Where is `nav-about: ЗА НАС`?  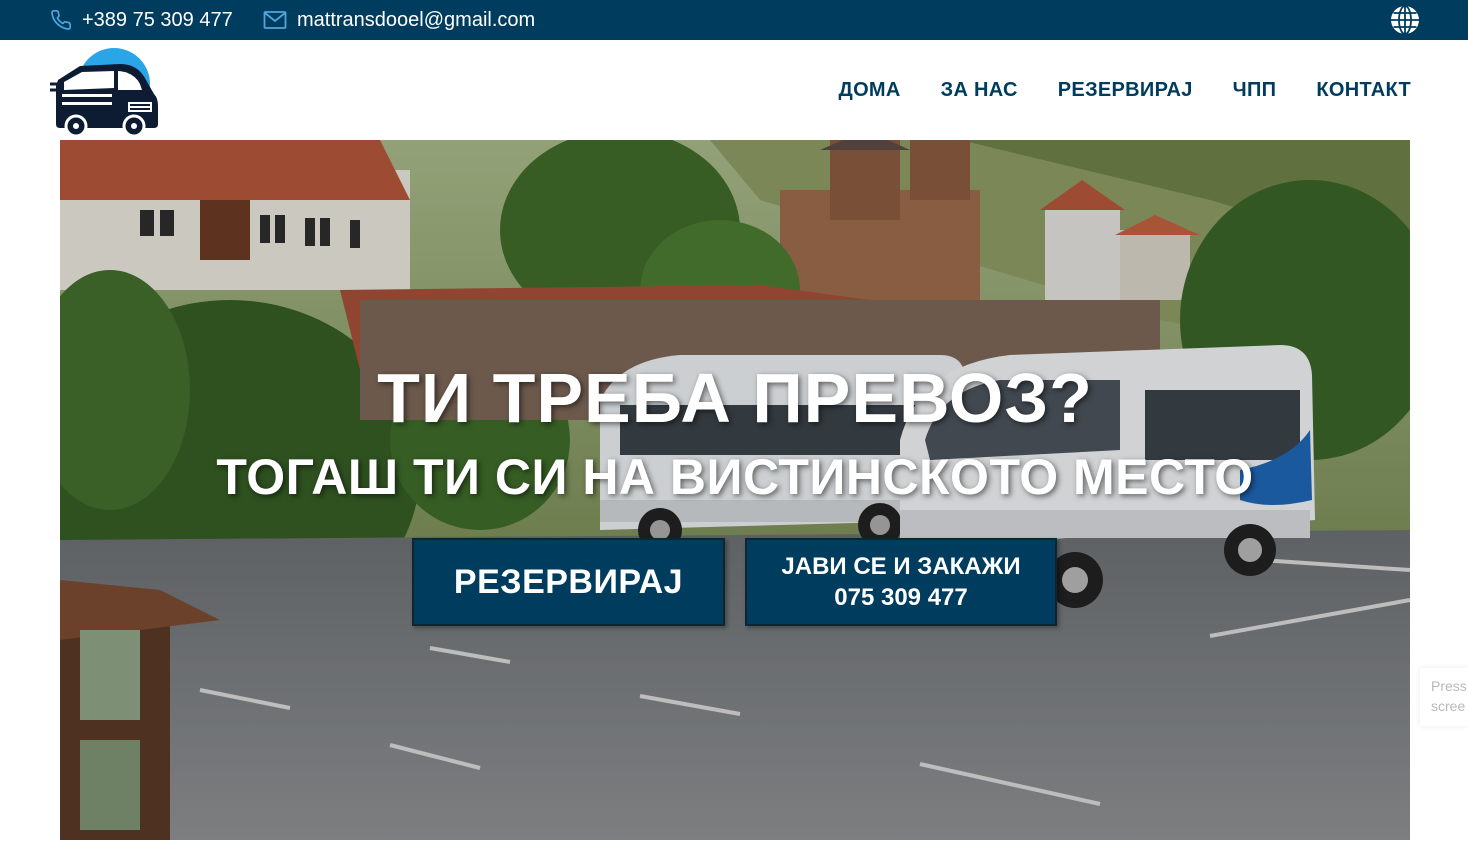 nav-about: ЗА НАС is located at coordinates (979, 90).